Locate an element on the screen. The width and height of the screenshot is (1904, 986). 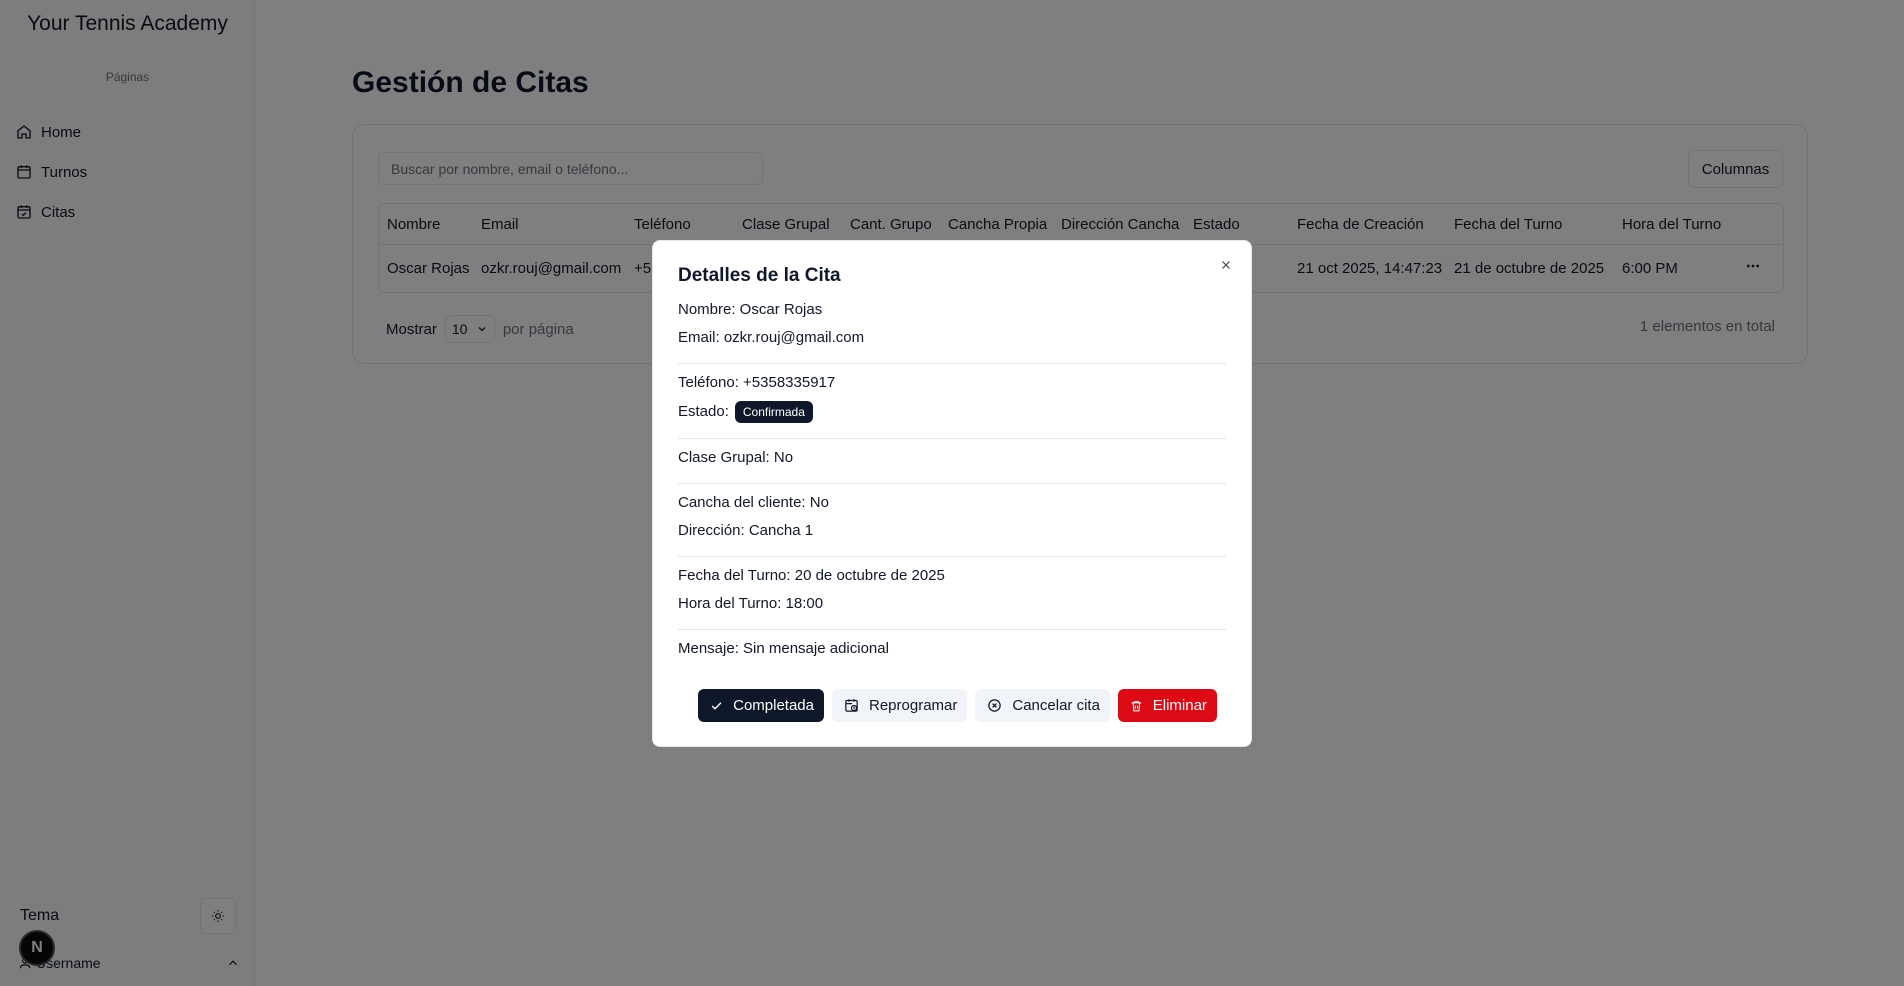
cancel-appointment-button: Cancelar cita is located at coordinates (1042, 705).